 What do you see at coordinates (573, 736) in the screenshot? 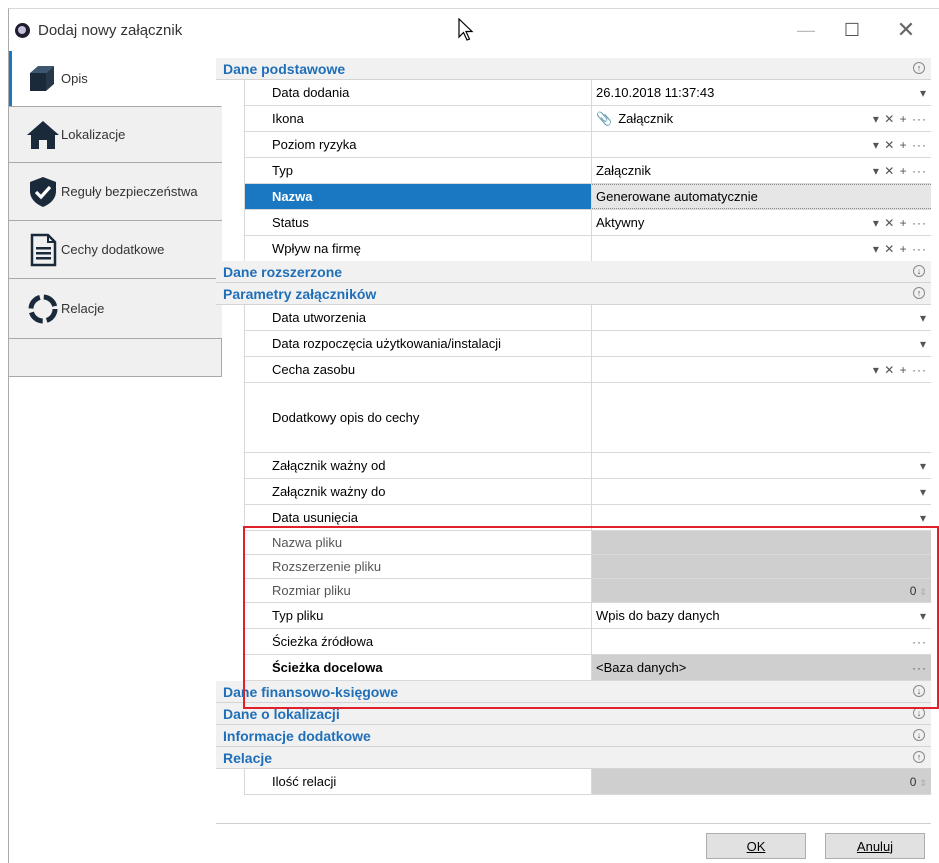
I see `group-informacje-dodatkowe: Informacje dodatkowe ↓` at bounding box center [573, 736].